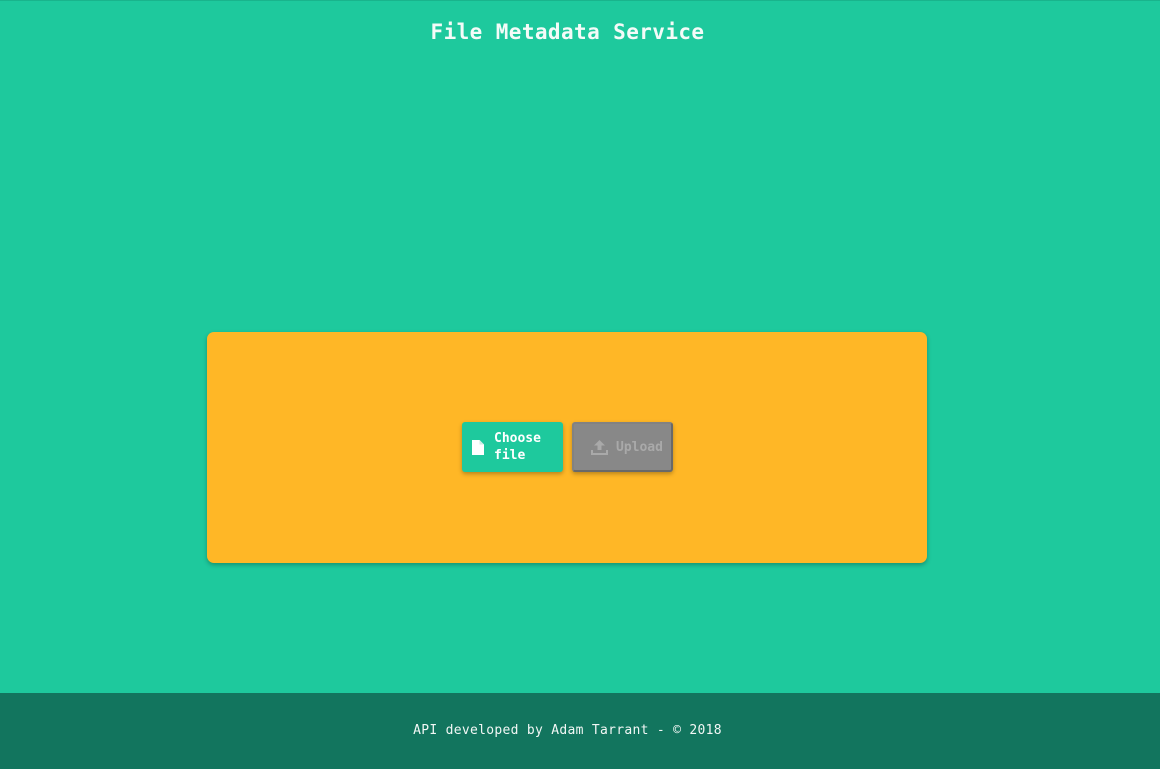  I want to click on choose-file-label: Choose file, so click(517, 447).